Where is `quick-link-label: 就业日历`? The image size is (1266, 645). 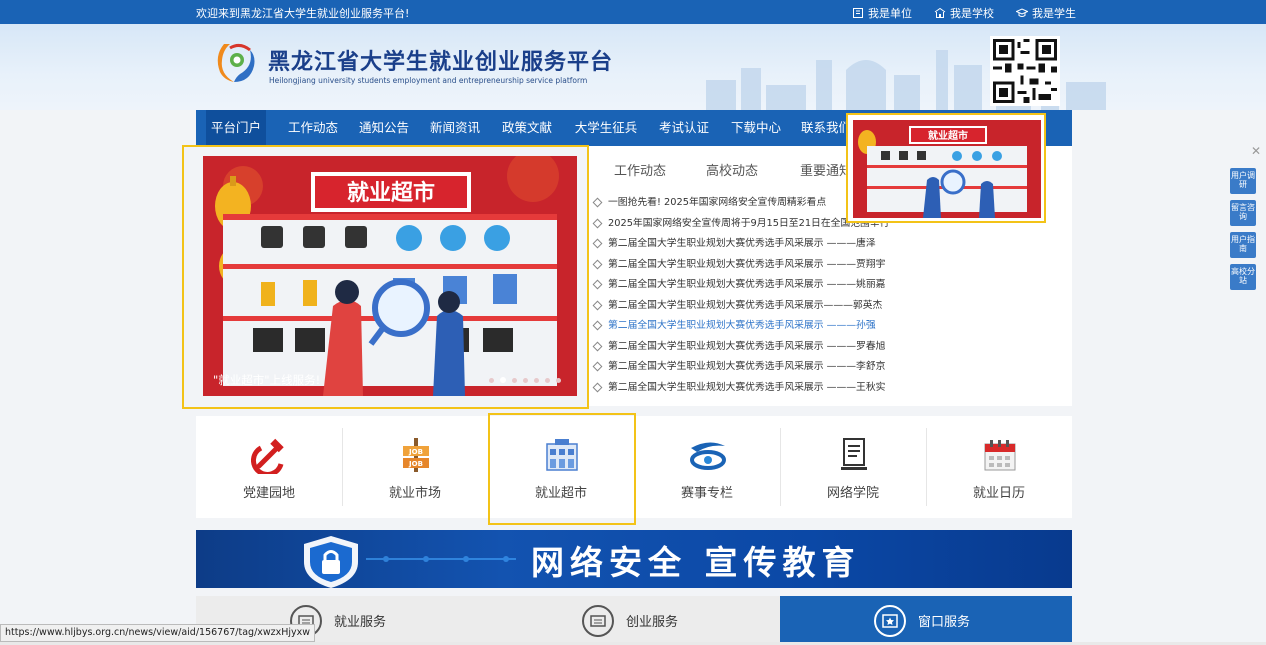 quick-link-label: 就业日历 is located at coordinates (998, 493).